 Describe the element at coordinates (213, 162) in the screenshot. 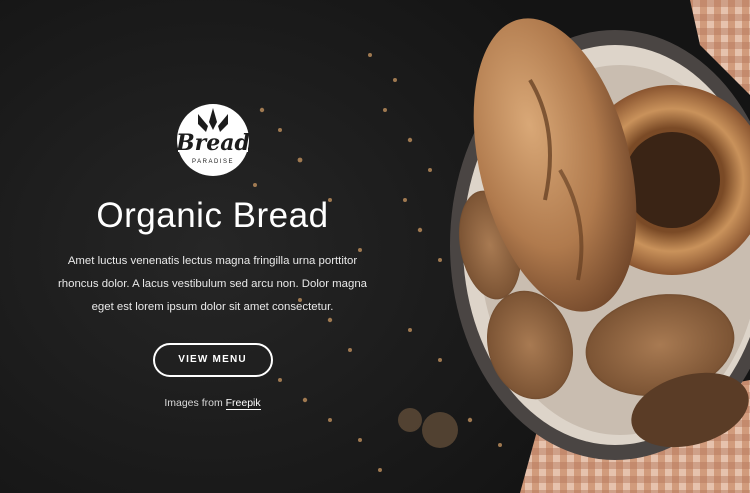

I see `logo-sub: PARADISE` at that location.